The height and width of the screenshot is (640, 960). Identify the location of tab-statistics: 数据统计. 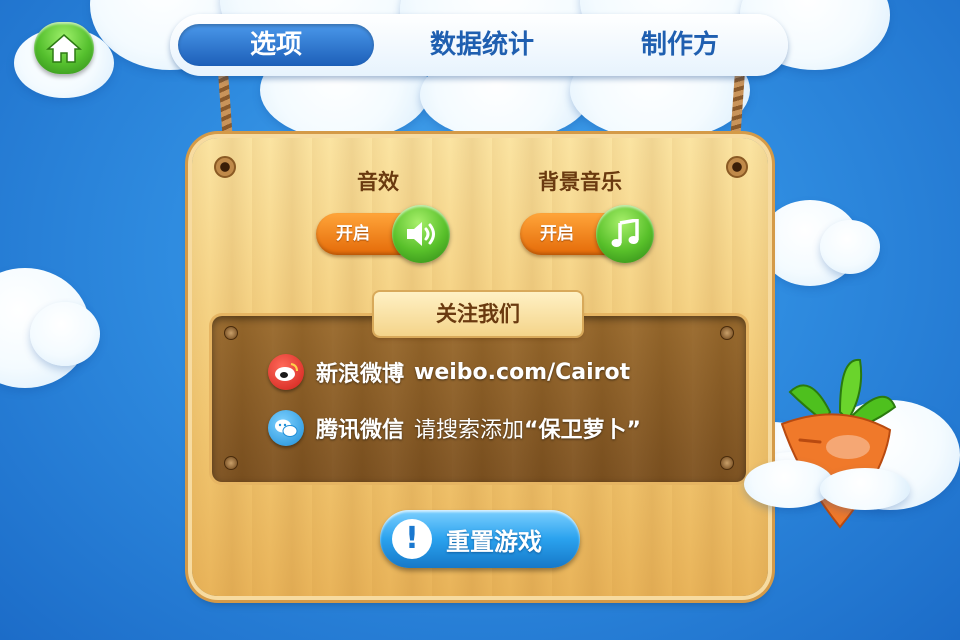
(482, 45).